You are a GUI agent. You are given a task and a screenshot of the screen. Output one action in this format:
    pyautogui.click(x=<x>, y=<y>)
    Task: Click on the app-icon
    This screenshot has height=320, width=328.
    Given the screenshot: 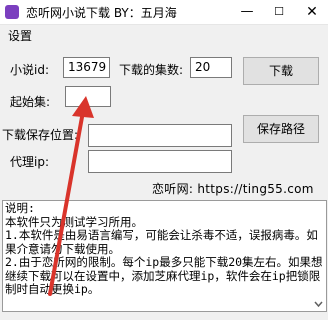 What is the action you would take?
    pyautogui.click(x=12, y=12)
    